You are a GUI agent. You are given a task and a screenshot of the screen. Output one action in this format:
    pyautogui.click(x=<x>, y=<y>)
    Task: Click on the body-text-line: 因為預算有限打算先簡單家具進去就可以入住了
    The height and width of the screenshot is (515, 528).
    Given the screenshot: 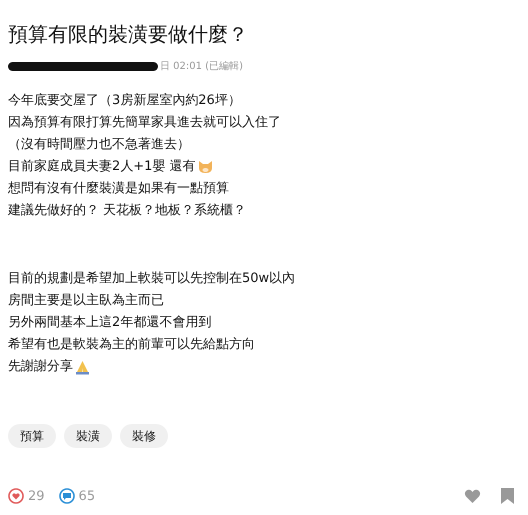 What is the action you would take?
    pyautogui.click(x=144, y=123)
    